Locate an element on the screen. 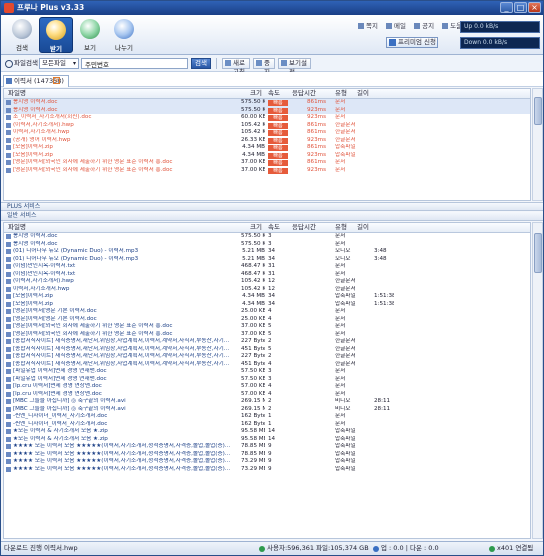 The height and width of the screenshot is (556, 544). table-row: 조_이력서_자기소개서(회신).doc 60.00 KB 빠름 923ms 문서 is located at coordinates (267, 118).